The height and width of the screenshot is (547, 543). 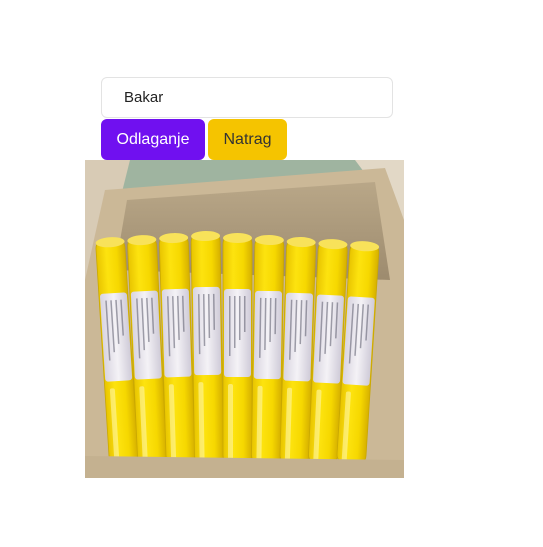 What do you see at coordinates (247, 97) in the screenshot?
I see `material-input: Bakar` at bounding box center [247, 97].